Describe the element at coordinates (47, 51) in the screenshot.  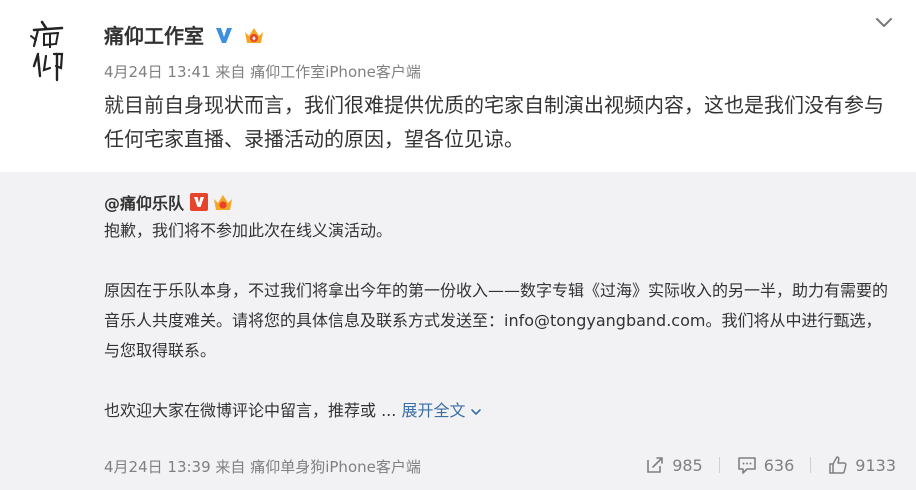
I see `calligraphy-avatar-icon` at that location.